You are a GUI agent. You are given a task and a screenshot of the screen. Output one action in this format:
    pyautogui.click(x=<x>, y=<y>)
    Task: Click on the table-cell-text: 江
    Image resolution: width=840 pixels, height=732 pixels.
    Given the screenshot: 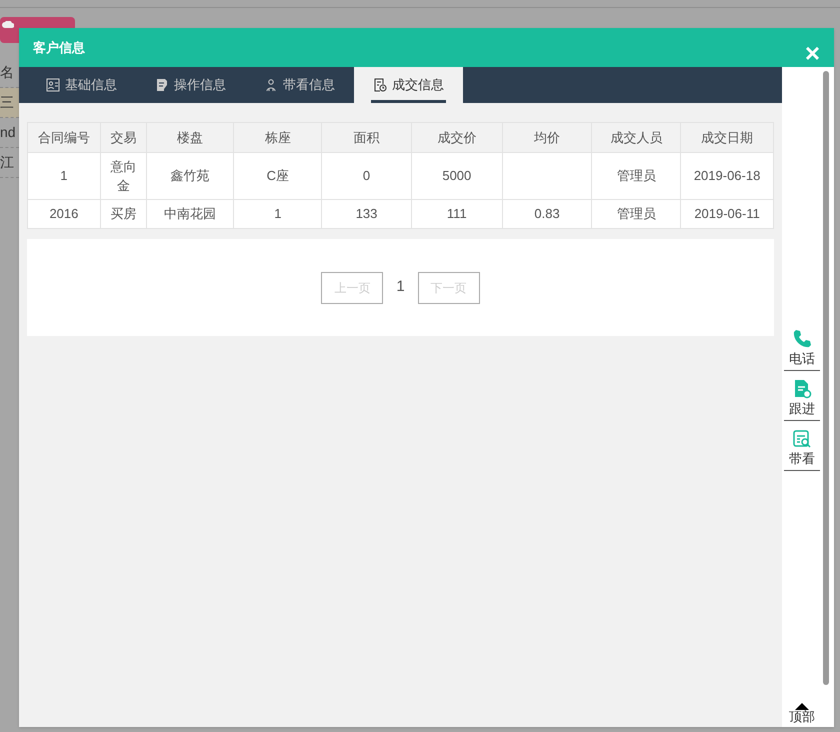 What is the action you would take?
    pyautogui.click(x=7, y=162)
    